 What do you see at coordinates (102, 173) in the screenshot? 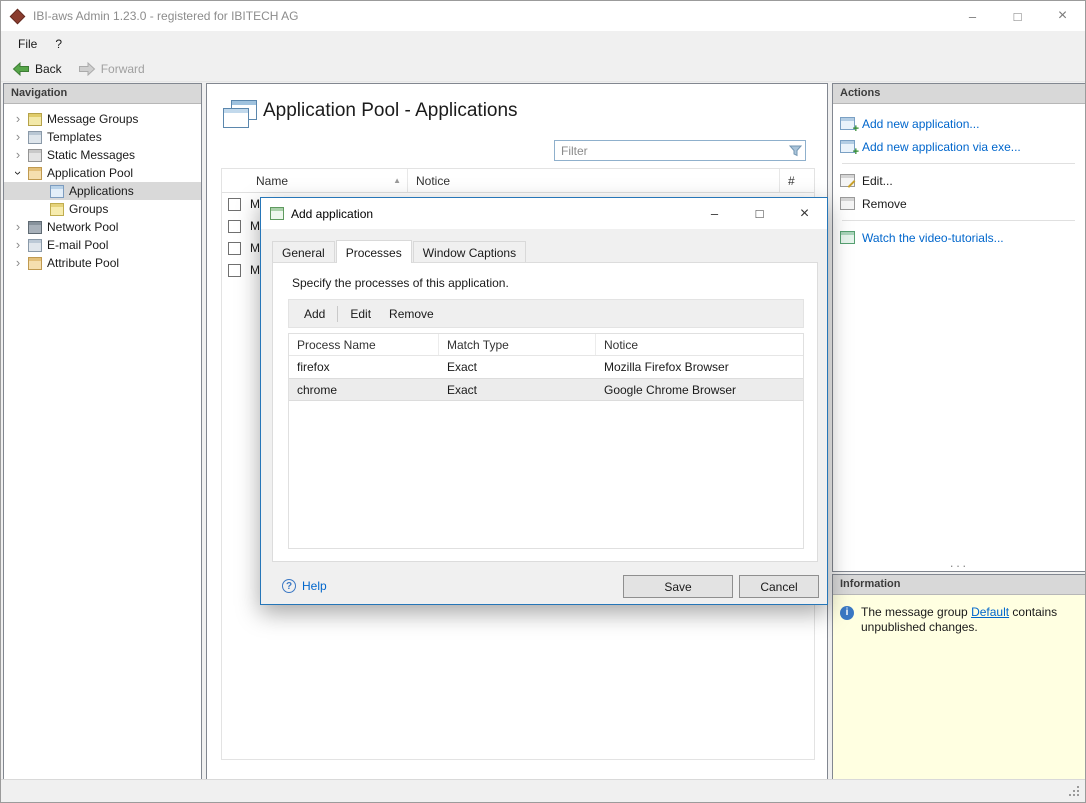
I see `tree-item-application-pool: Application Pool` at bounding box center [102, 173].